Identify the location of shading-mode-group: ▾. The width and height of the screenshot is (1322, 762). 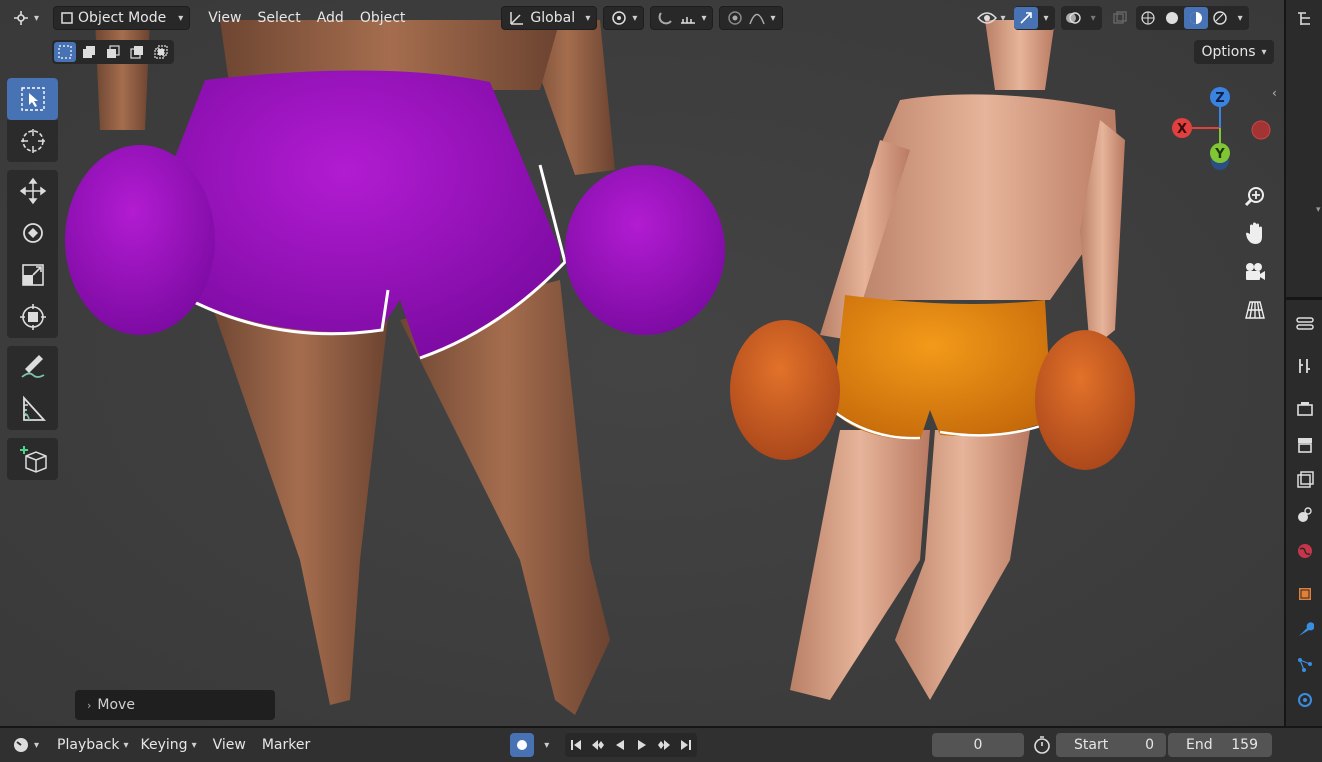
(1192, 18).